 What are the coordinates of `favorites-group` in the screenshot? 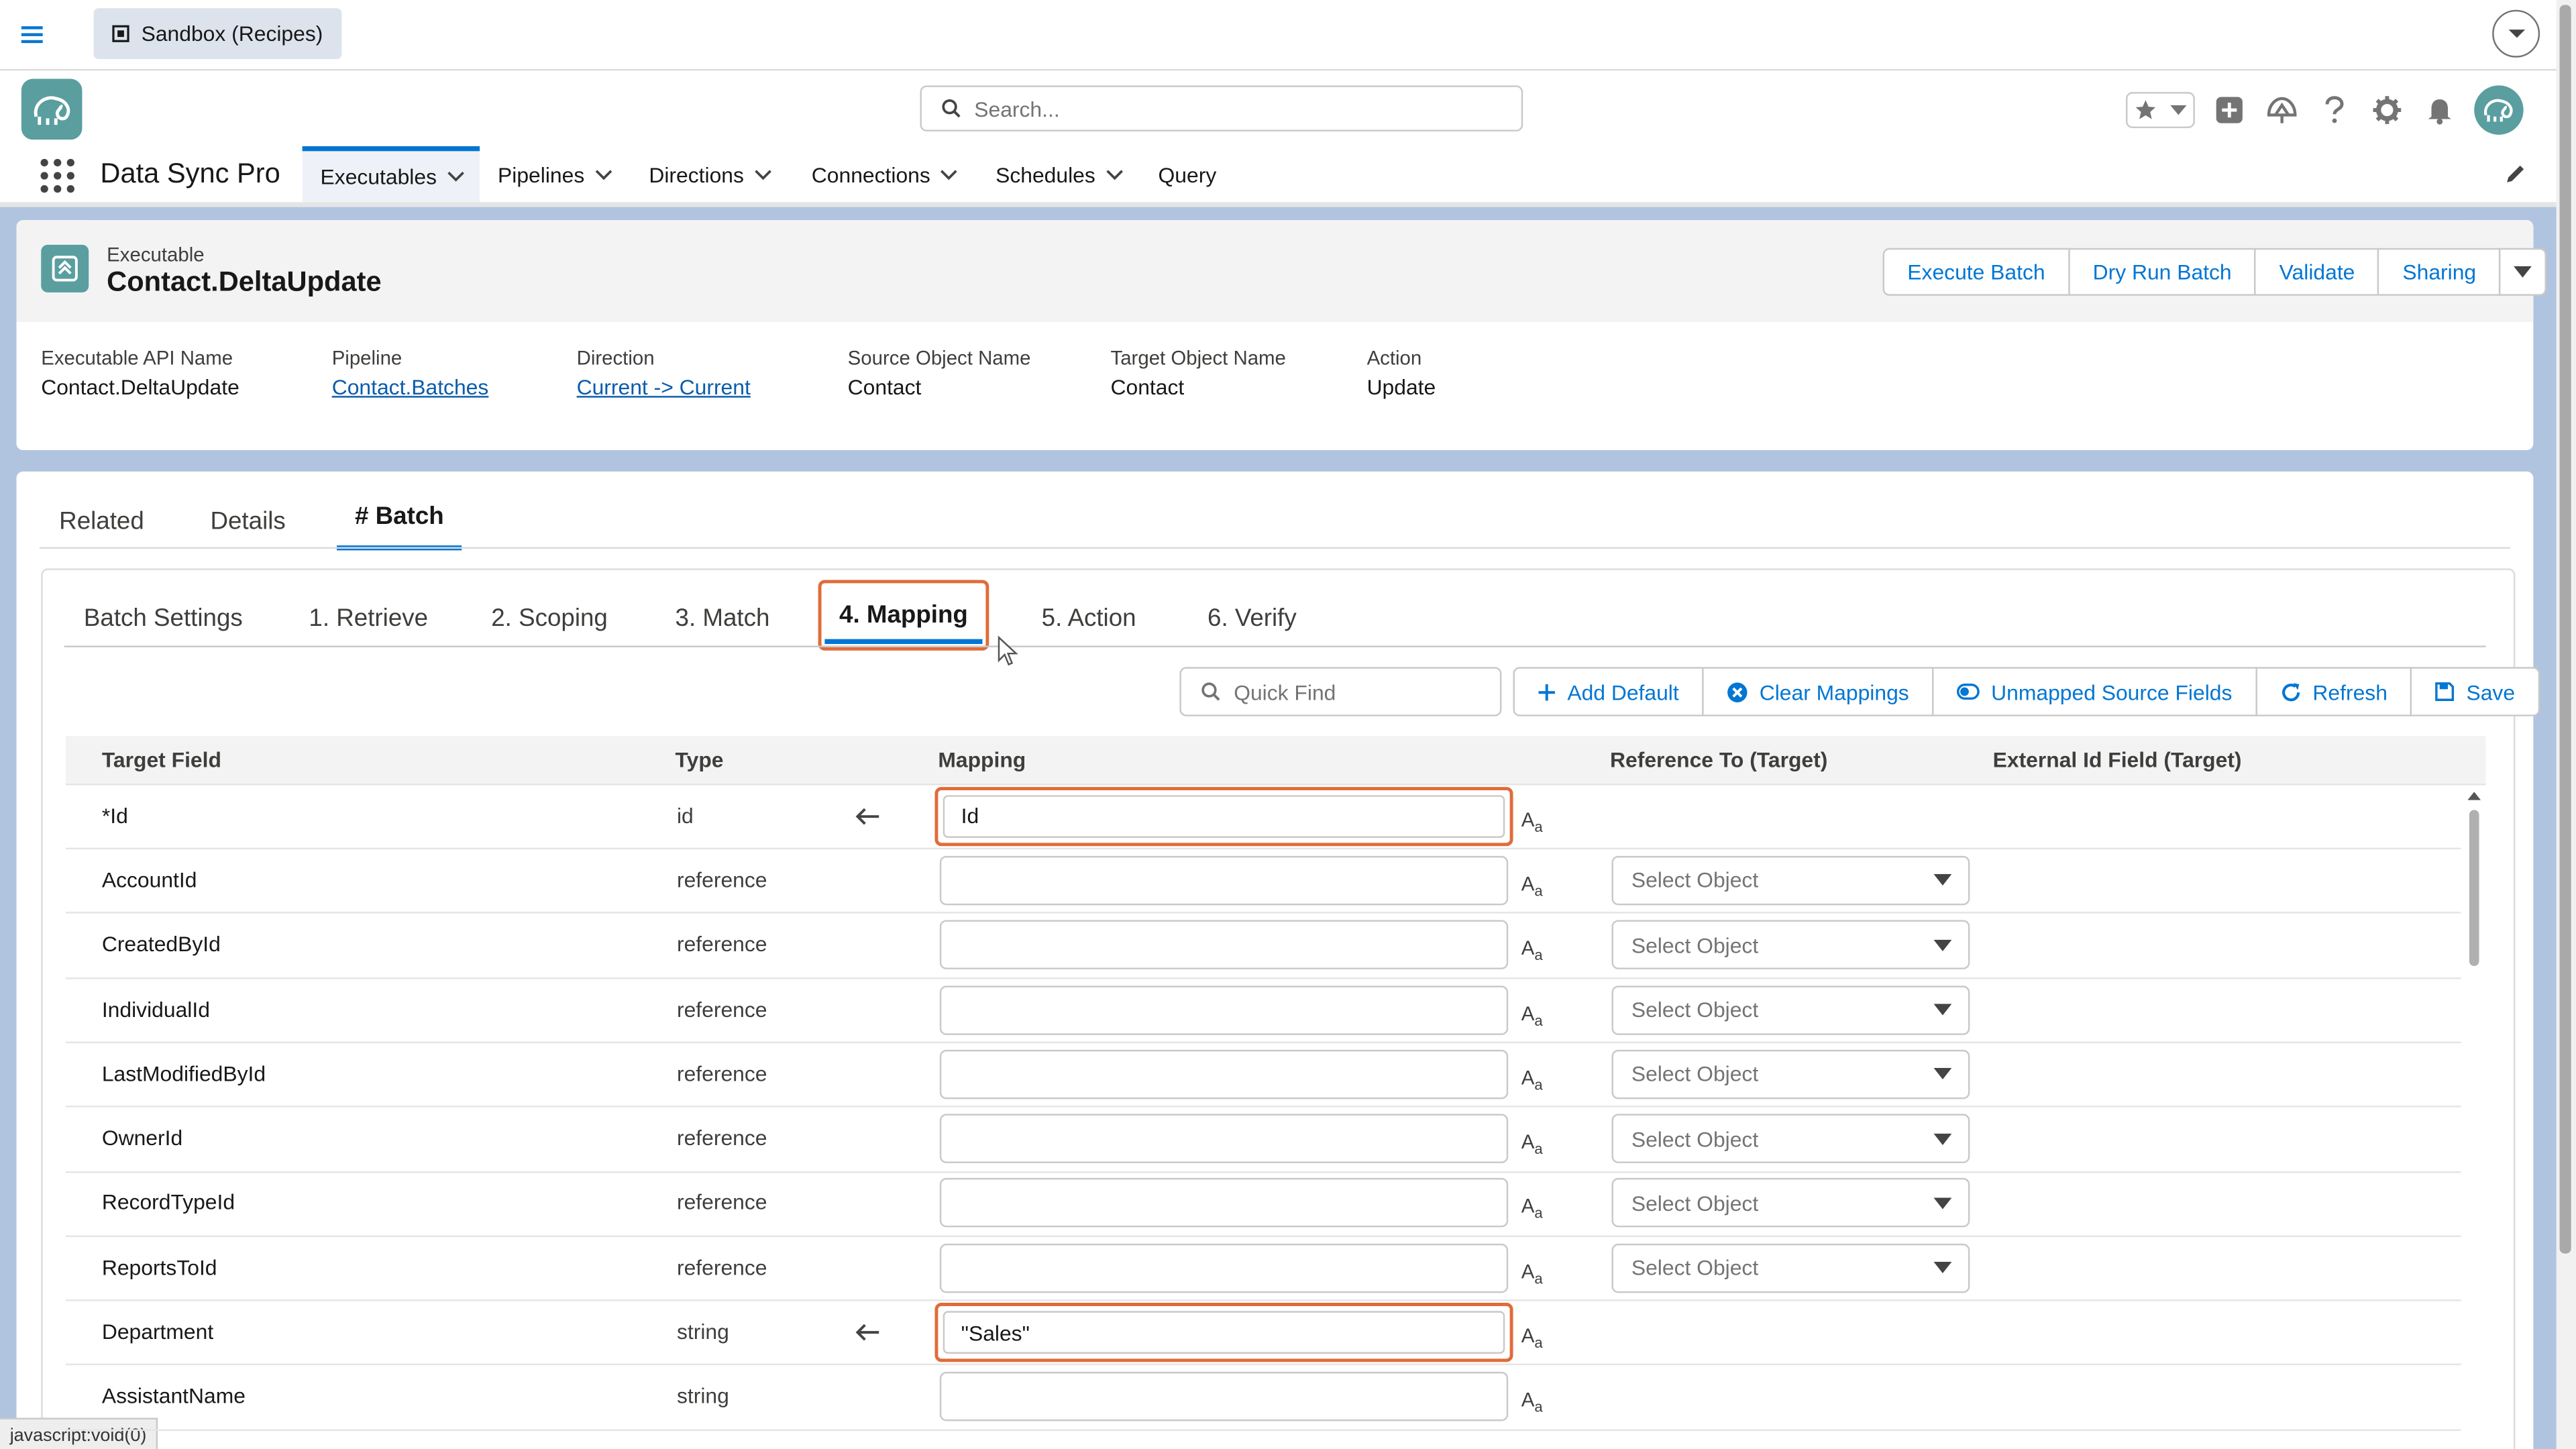 It's located at (2160, 110).